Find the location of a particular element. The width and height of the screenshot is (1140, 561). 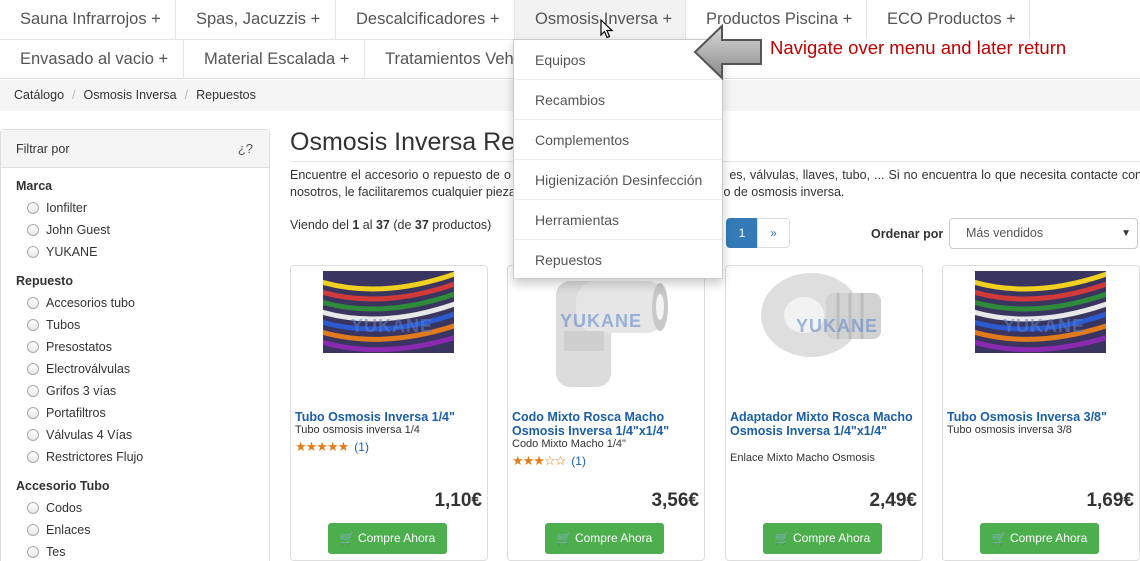

product-name-link: Tubo Osmosis Inversa 3/8" is located at coordinates (1041, 417).